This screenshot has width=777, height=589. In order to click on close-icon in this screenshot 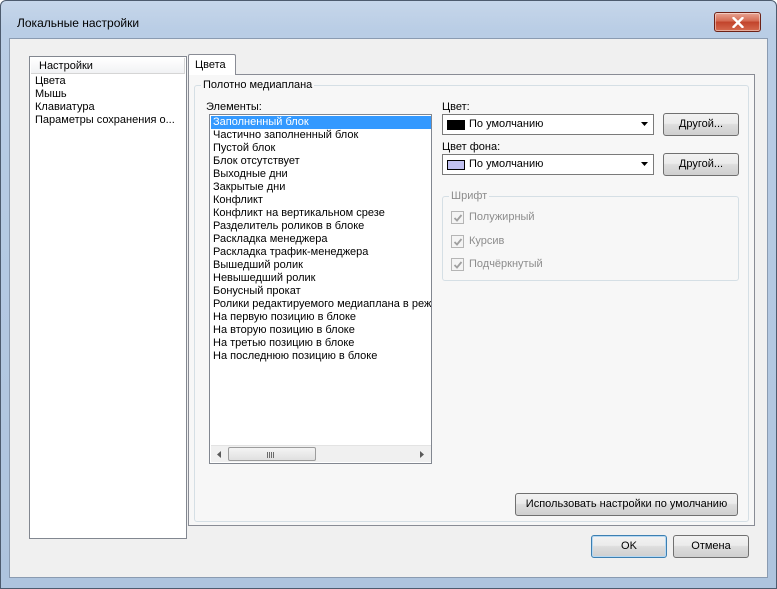, I will do `click(738, 22)`.